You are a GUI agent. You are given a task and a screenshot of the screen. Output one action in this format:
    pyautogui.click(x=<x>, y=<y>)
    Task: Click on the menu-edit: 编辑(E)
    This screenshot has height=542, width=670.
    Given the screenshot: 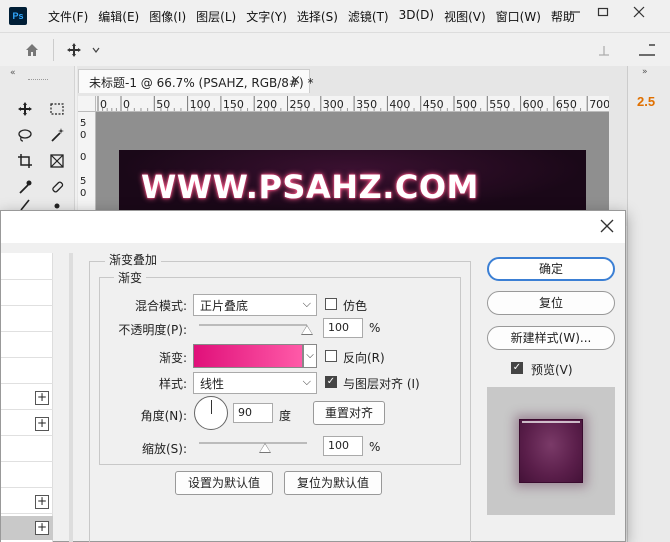 What is the action you would take?
    pyautogui.click(x=118, y=16)
    